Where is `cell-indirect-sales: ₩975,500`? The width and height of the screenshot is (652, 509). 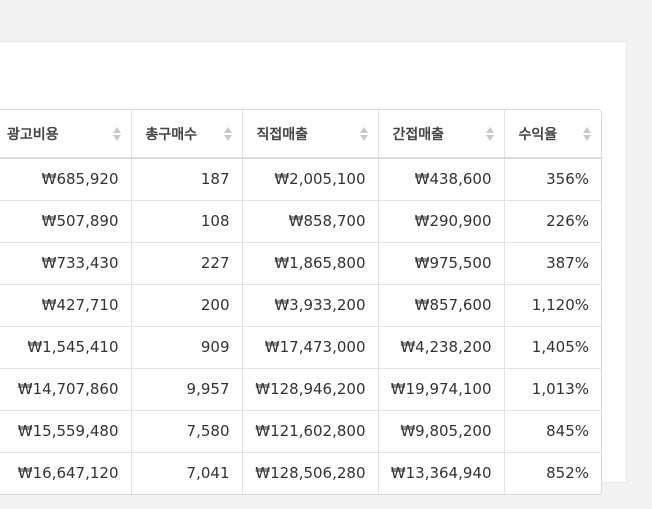
cell-indirect-sales: ₩975,500 is located at coordinates (441, 263).